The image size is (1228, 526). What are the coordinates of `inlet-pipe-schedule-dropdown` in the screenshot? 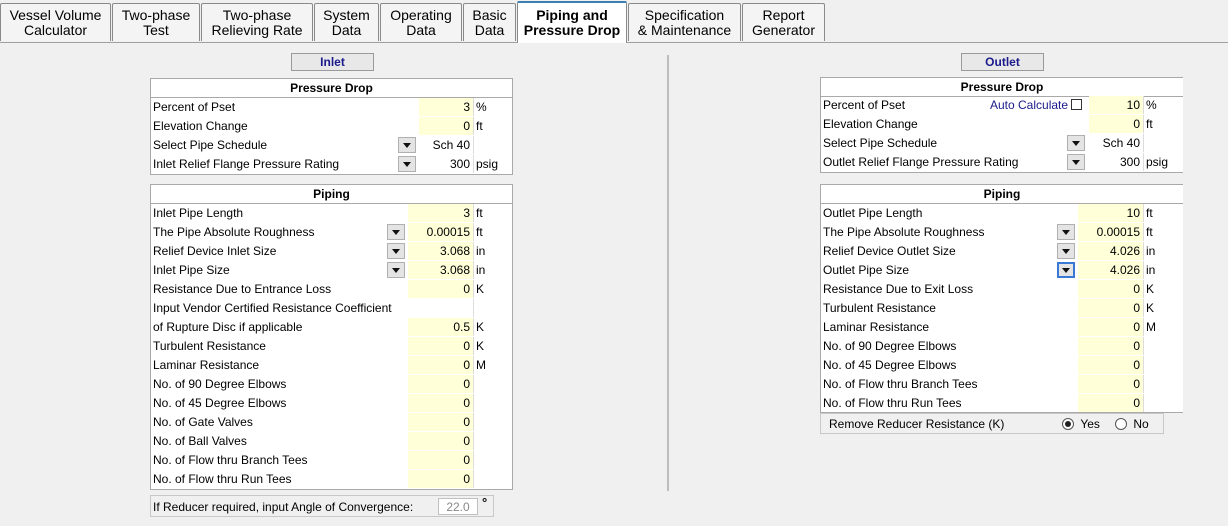 It's located at (407, 145).